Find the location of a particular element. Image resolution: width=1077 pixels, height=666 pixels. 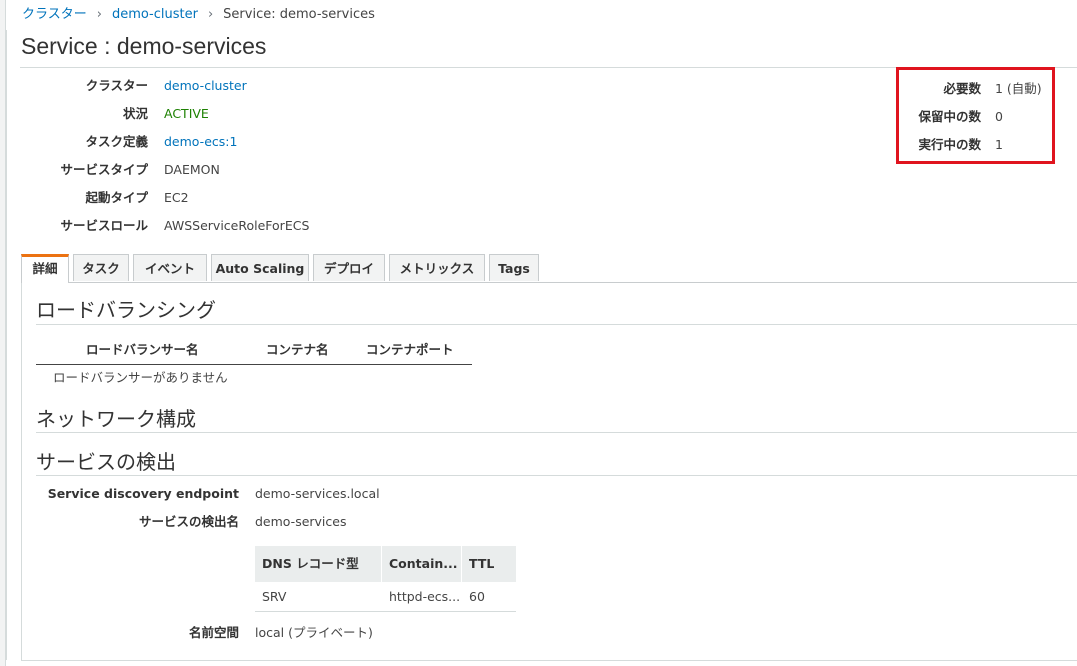

section-heading-network: ネットワーク構成 is located at coordinates (116, 420).